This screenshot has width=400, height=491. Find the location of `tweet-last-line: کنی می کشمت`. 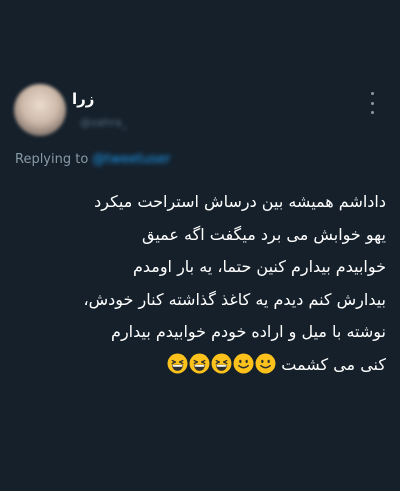

tweet-last-line: کنی می کشمت is located at coordinates (200, 365).